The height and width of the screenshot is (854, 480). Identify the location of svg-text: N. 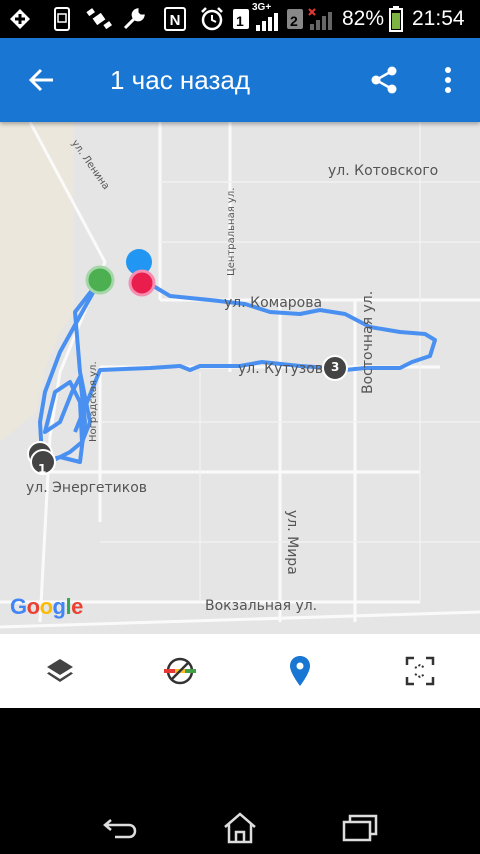
(175, 20).